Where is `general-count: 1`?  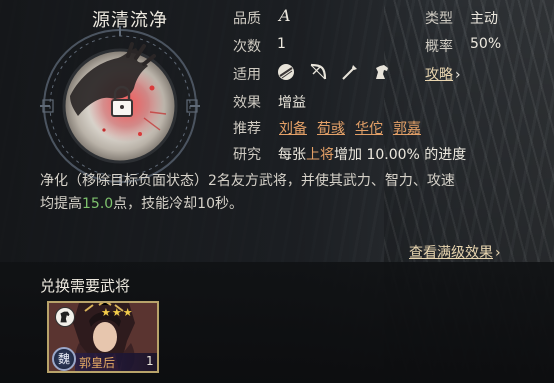
general-count: 1 is located at coordinates (150, 361).